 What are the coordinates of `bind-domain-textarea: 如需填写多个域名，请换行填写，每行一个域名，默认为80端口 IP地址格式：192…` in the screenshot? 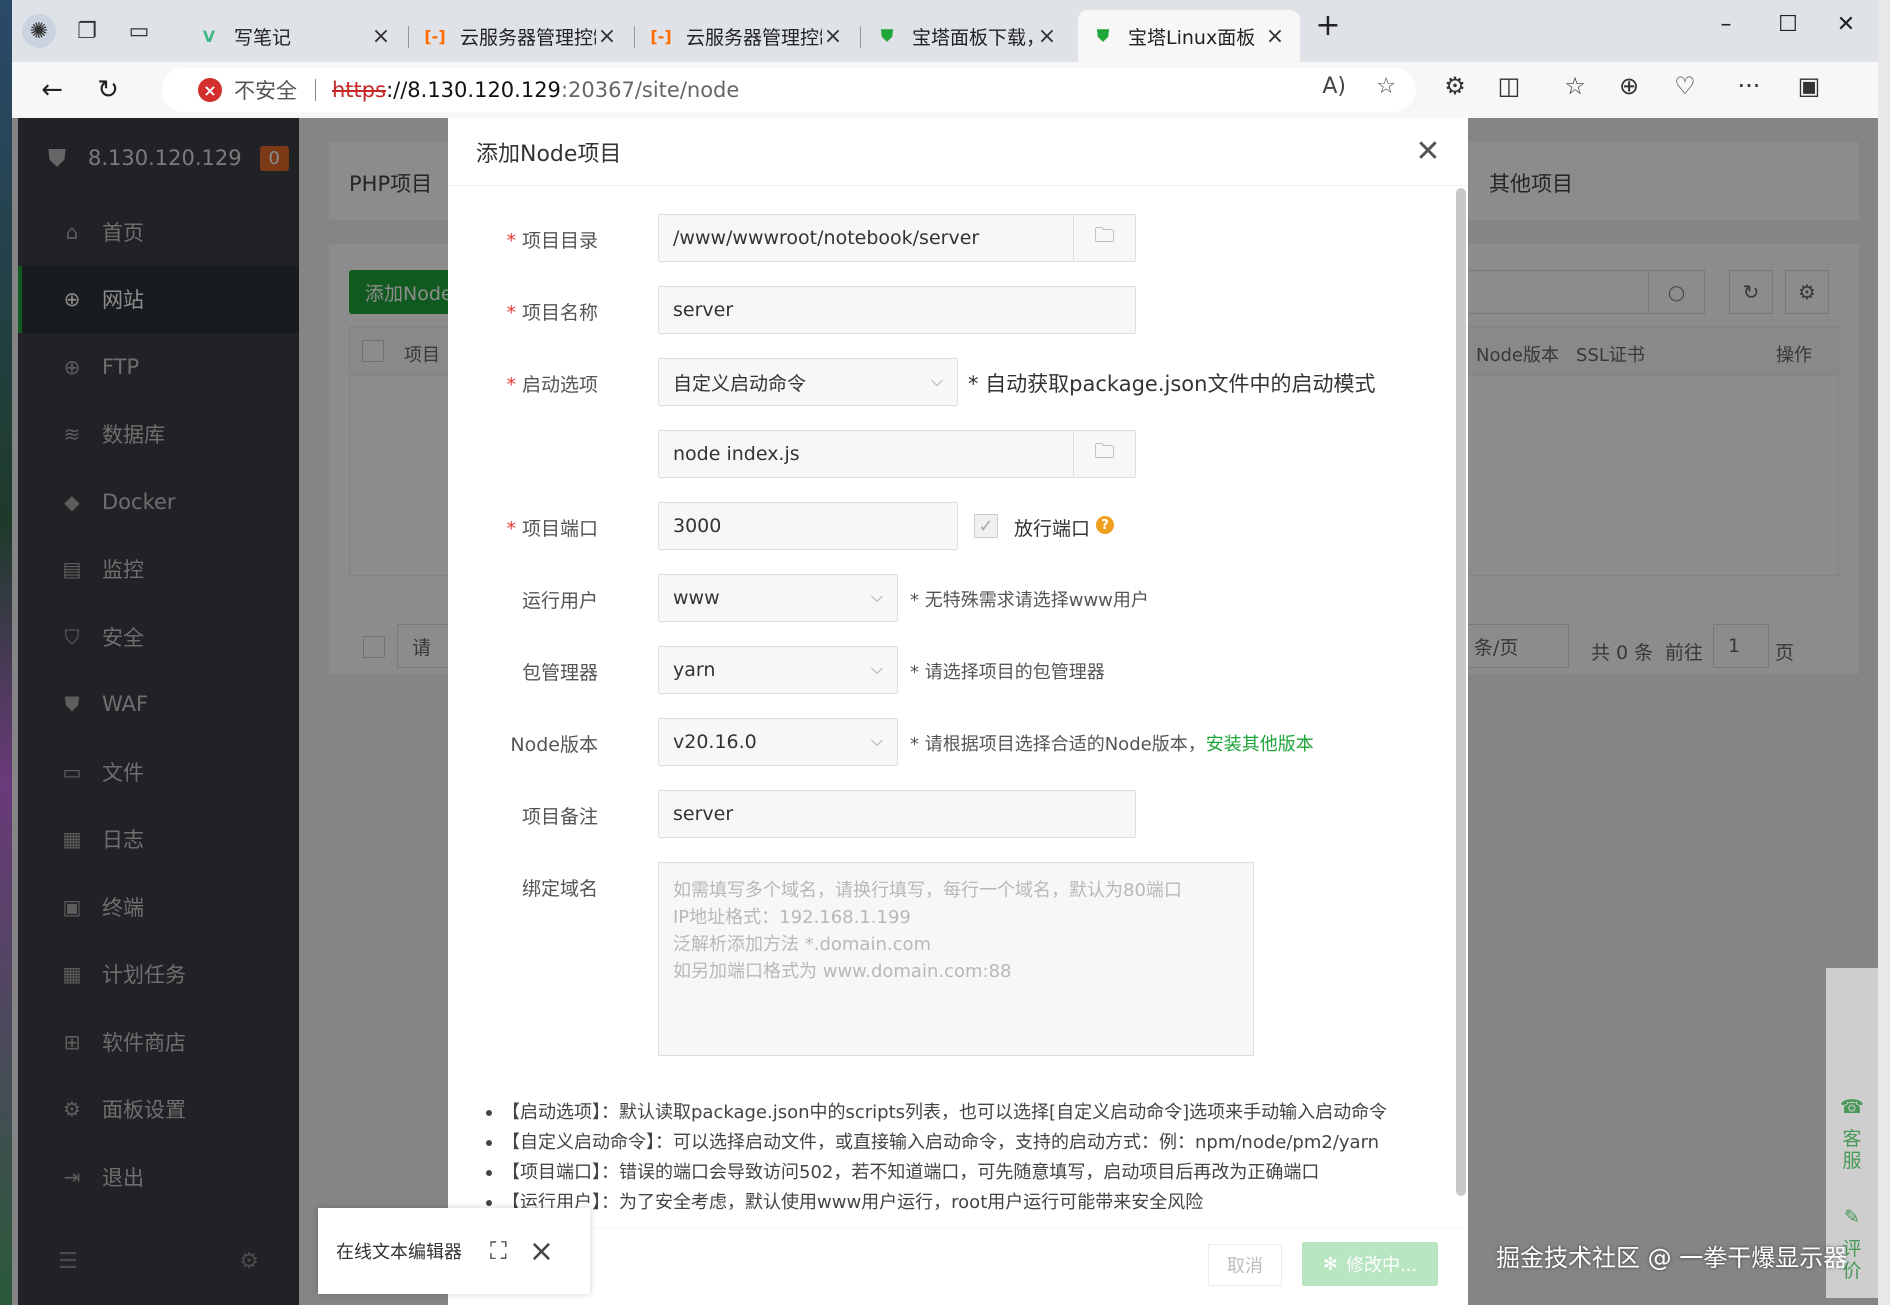 It's located at (956, 959).